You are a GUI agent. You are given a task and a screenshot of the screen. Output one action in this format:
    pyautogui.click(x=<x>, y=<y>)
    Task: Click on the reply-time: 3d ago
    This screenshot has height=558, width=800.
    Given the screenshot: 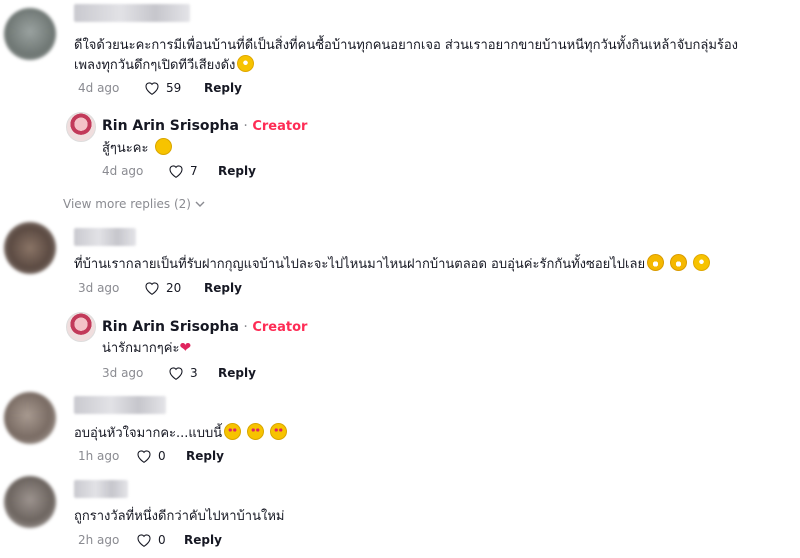 What is the action you would take?
    pyautogui.click(x=123, y=373)
    